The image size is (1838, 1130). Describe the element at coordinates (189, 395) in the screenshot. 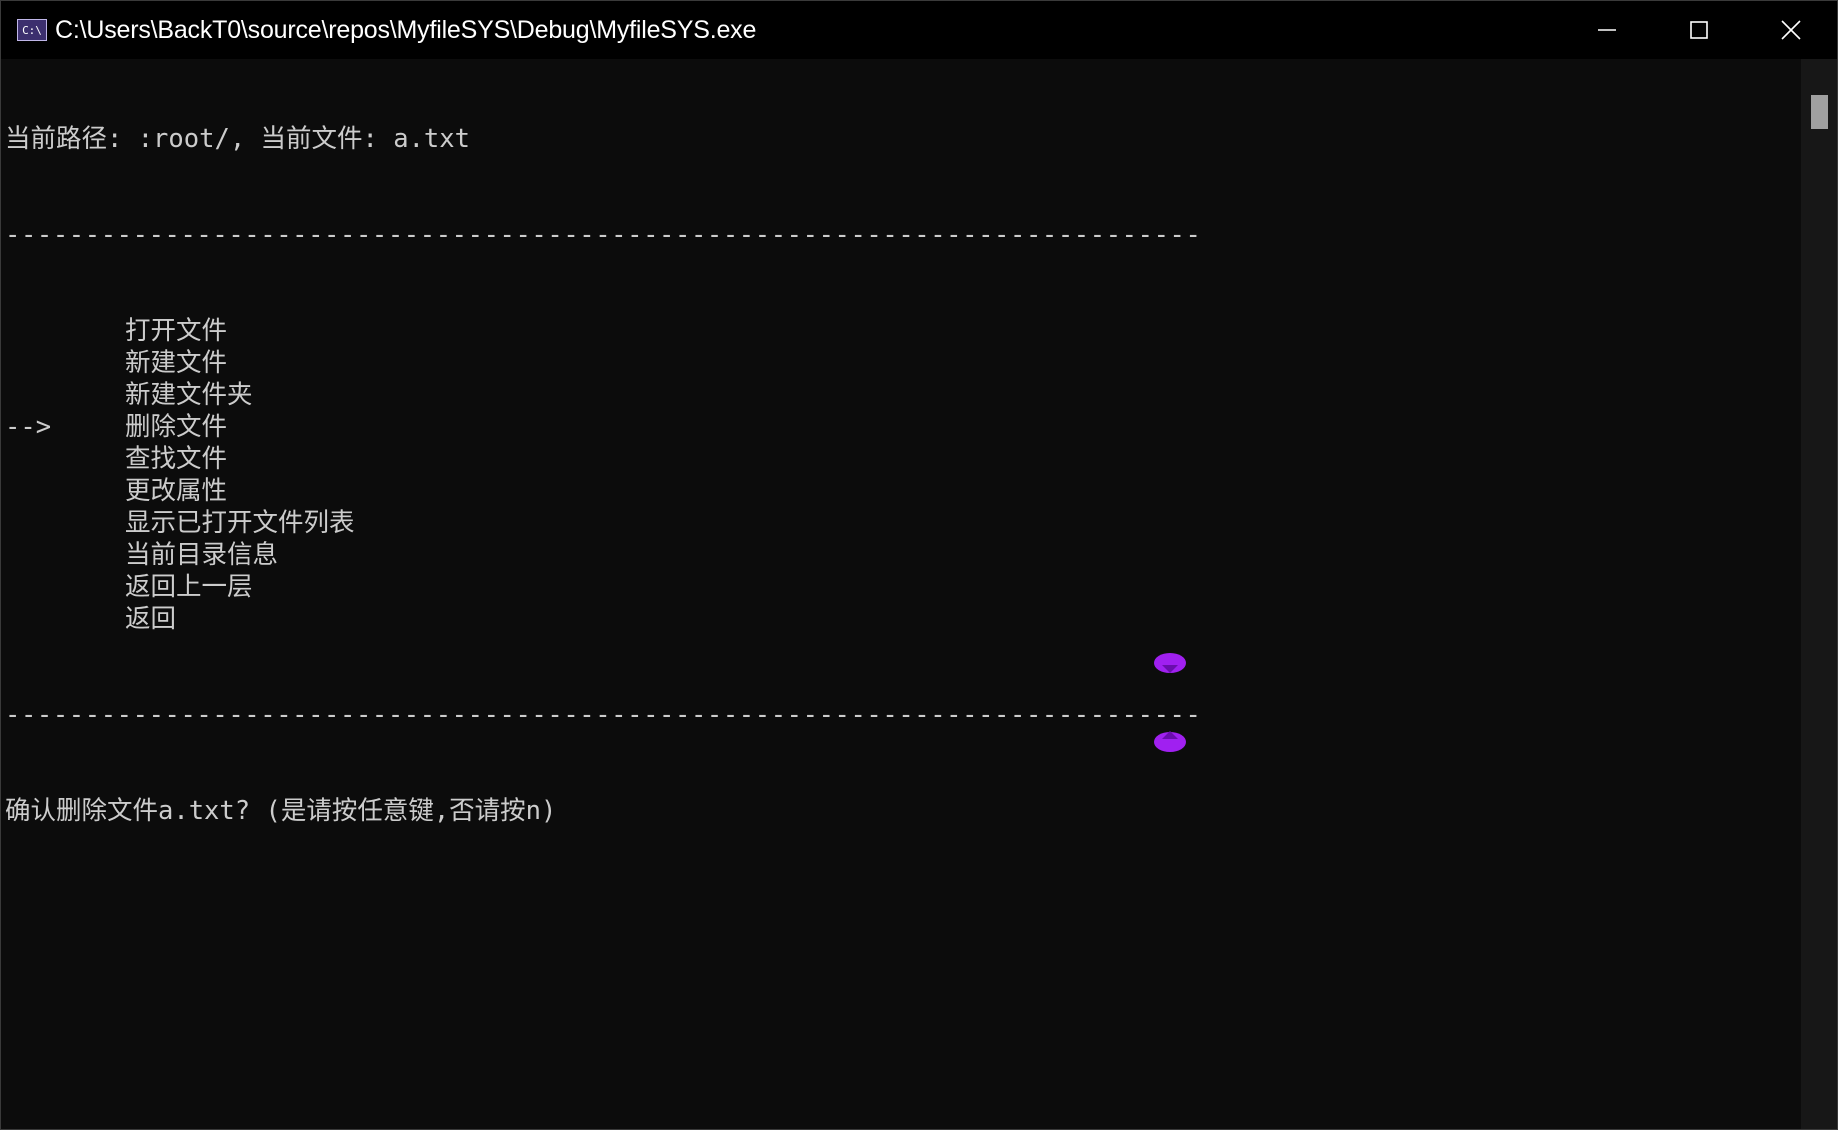

I see `menu-item-label: 新建文件夹` at that location.